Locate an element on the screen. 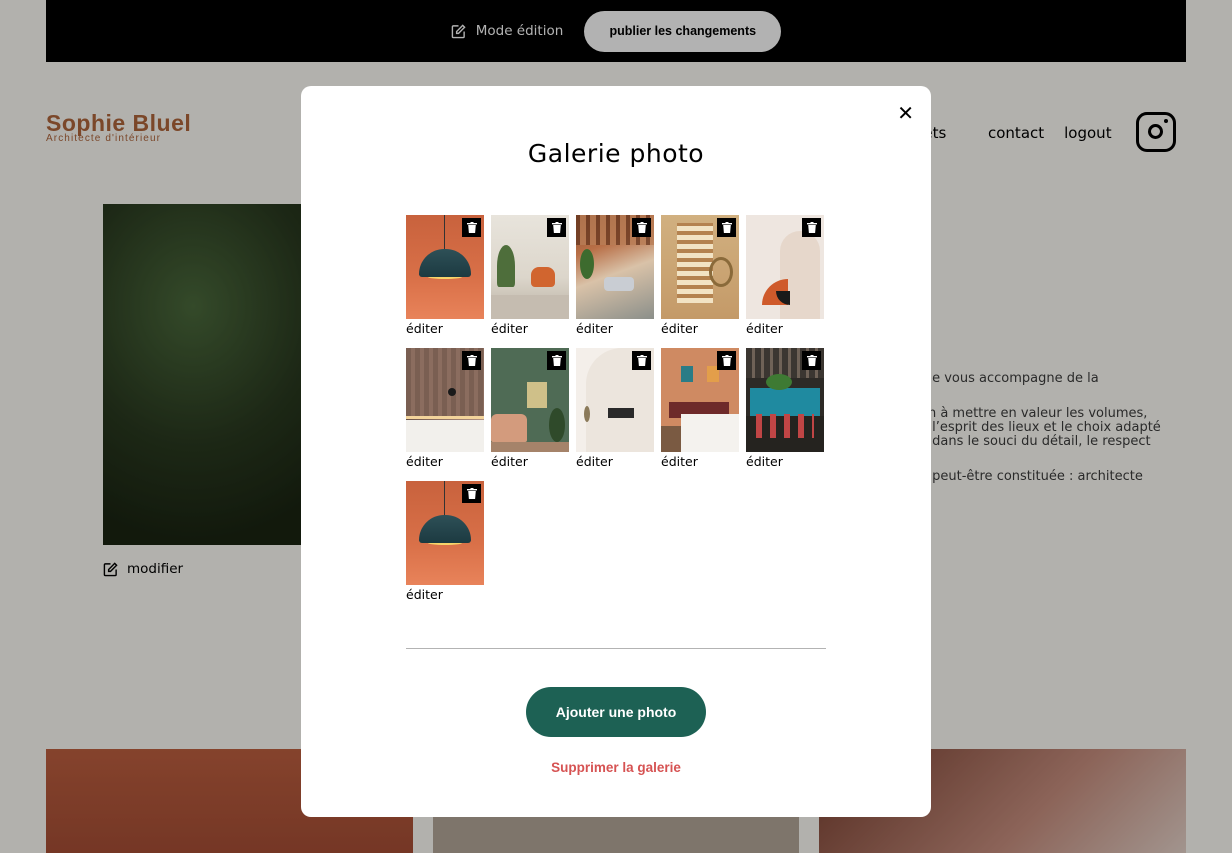 This screenshot has height=853, width=1232. divider is located at coordinates (616, 648).